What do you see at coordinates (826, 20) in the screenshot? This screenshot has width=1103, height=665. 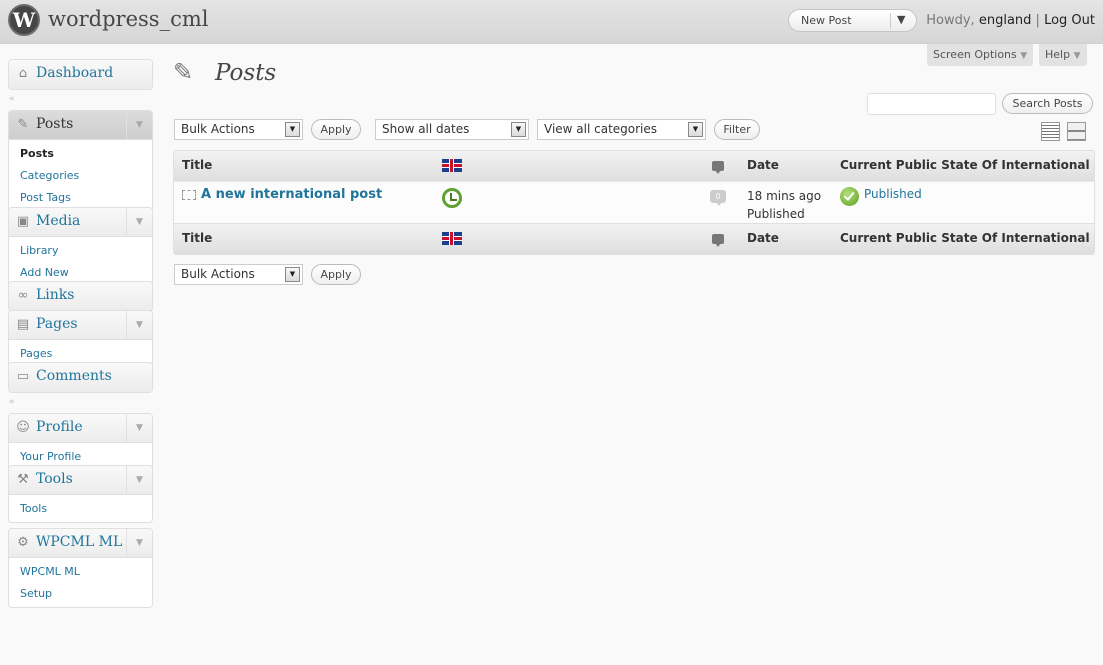 I see `new-post-label: New Post` at bounding box center [826, 20].